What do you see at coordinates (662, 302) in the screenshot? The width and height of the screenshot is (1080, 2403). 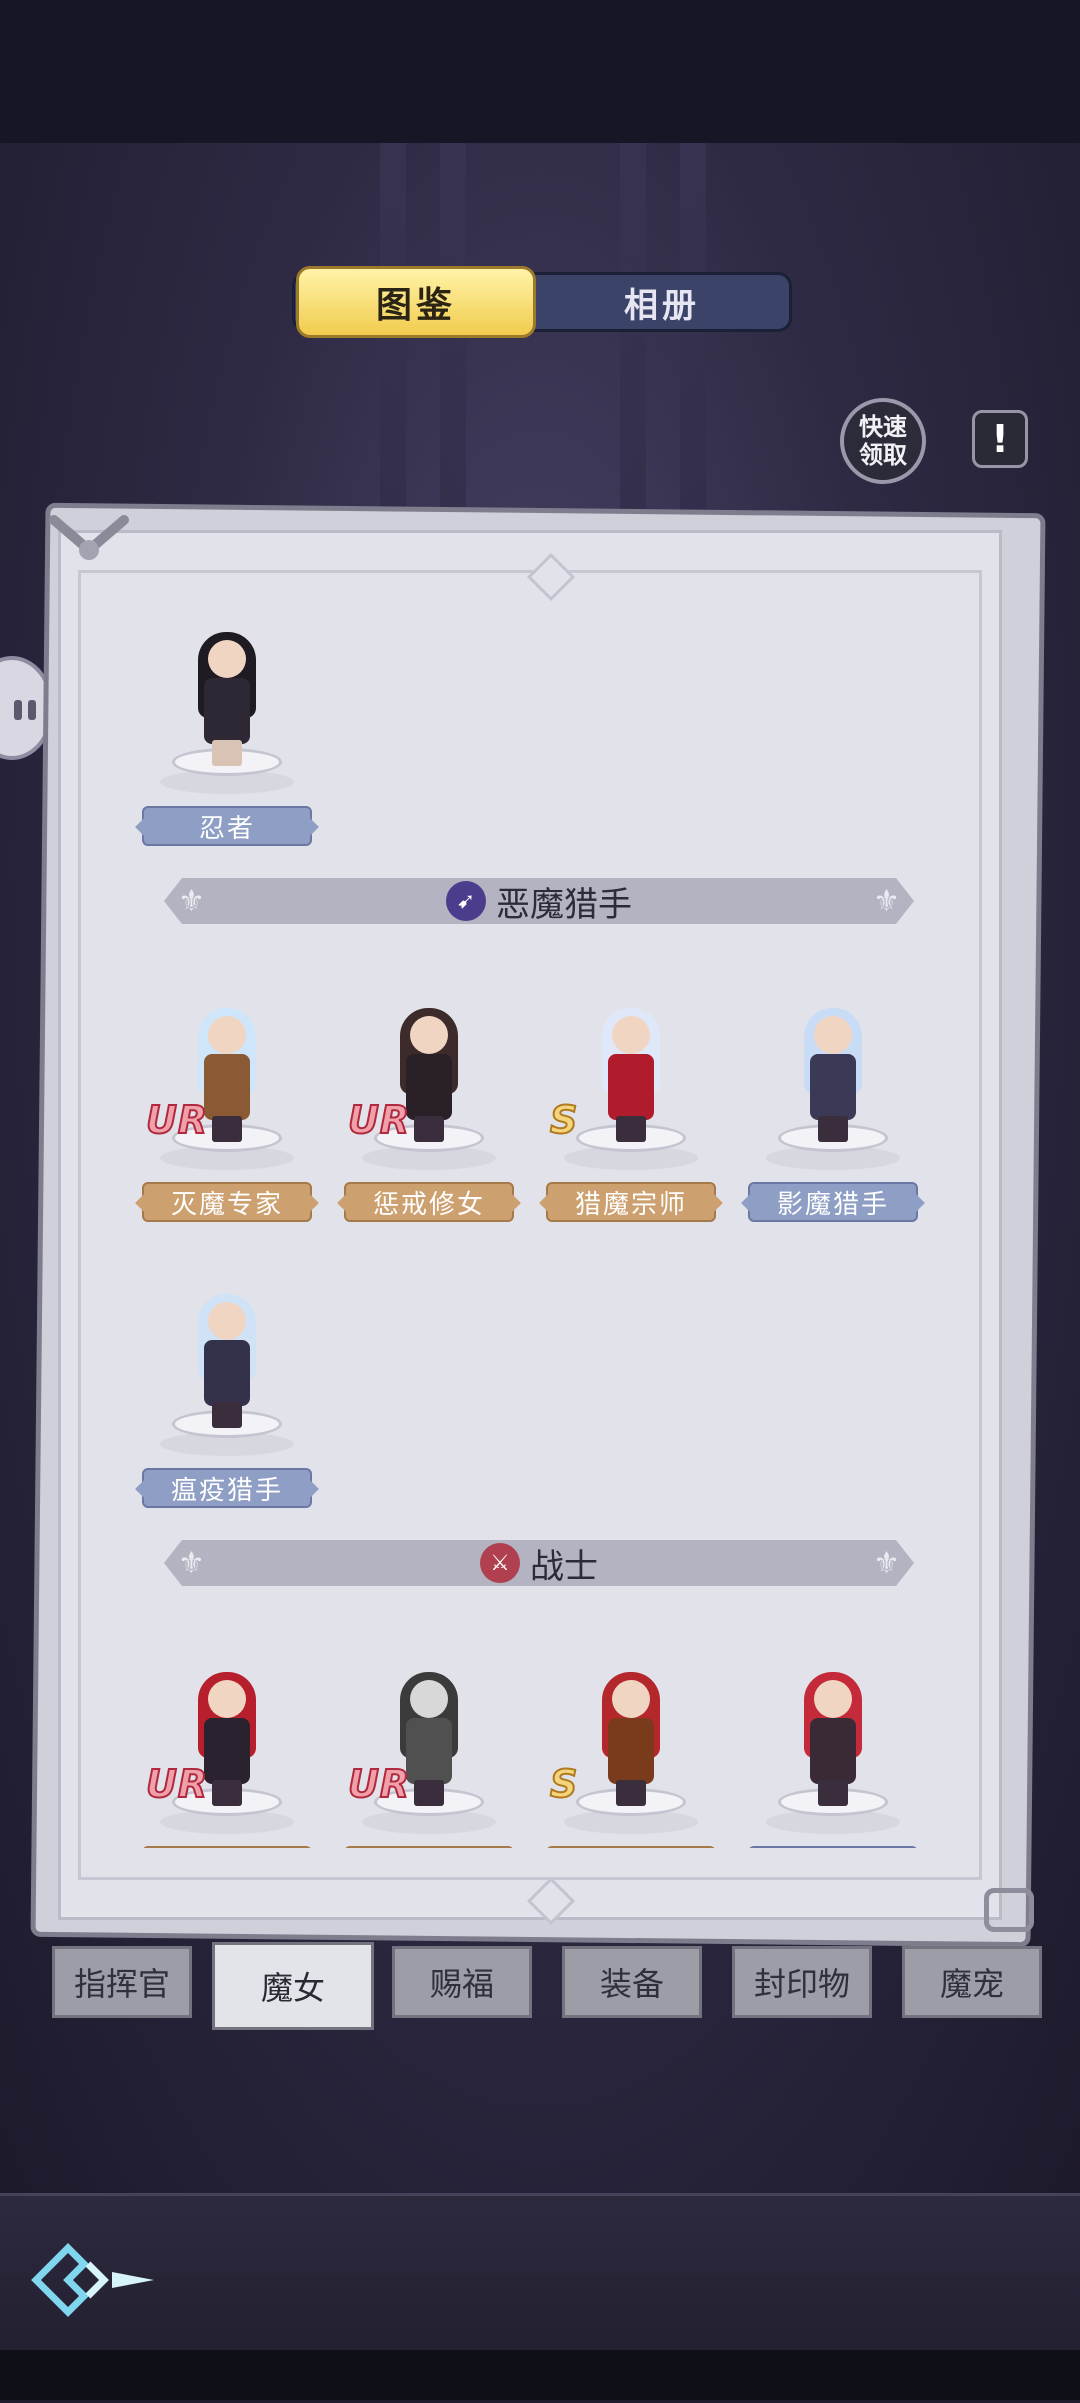 I see `tab-album: 相册` at bounding box center [662, 302].